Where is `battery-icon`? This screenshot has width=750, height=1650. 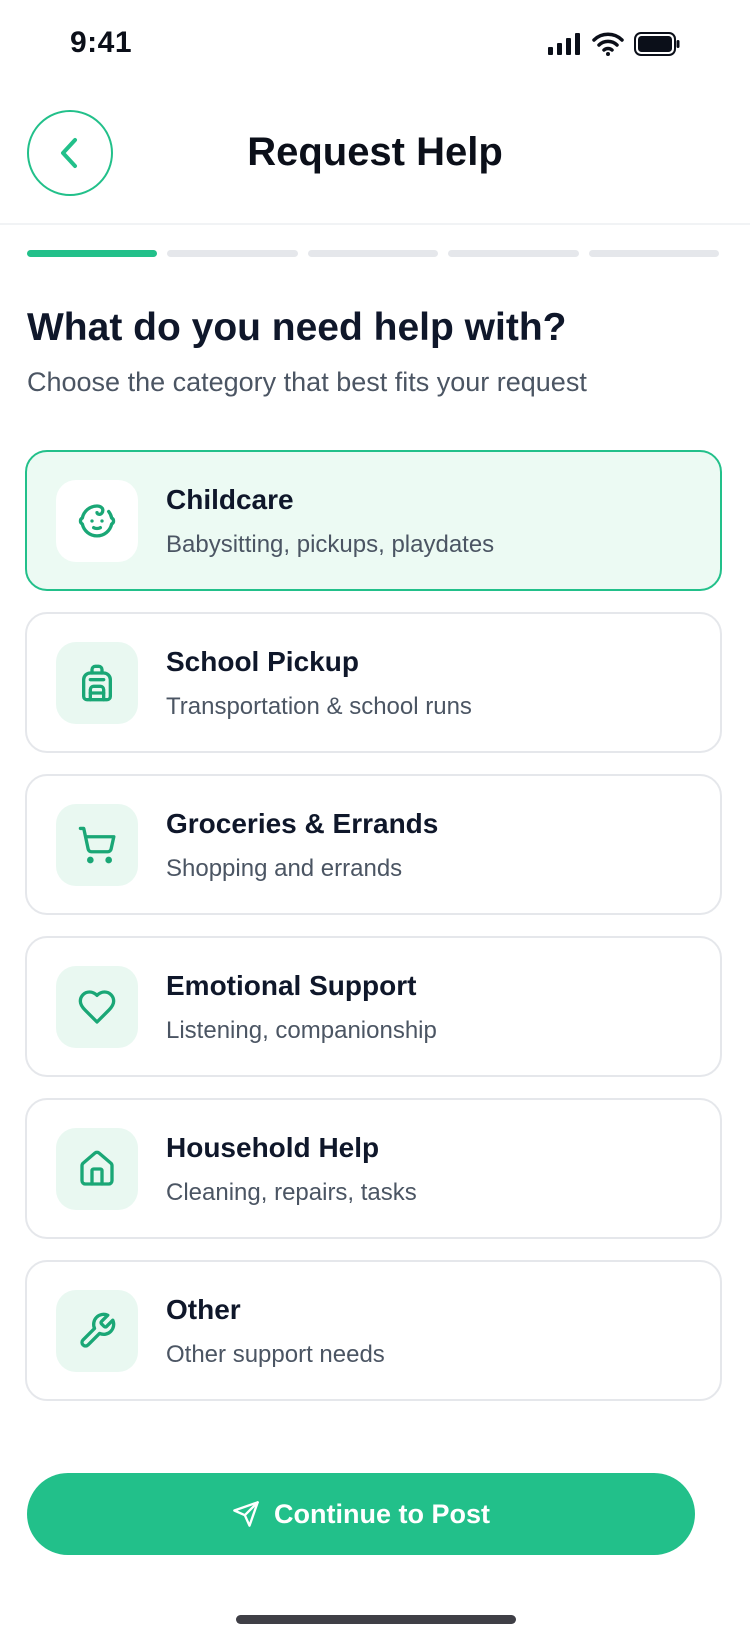 battery-icon is located at coordinates (657, 44).